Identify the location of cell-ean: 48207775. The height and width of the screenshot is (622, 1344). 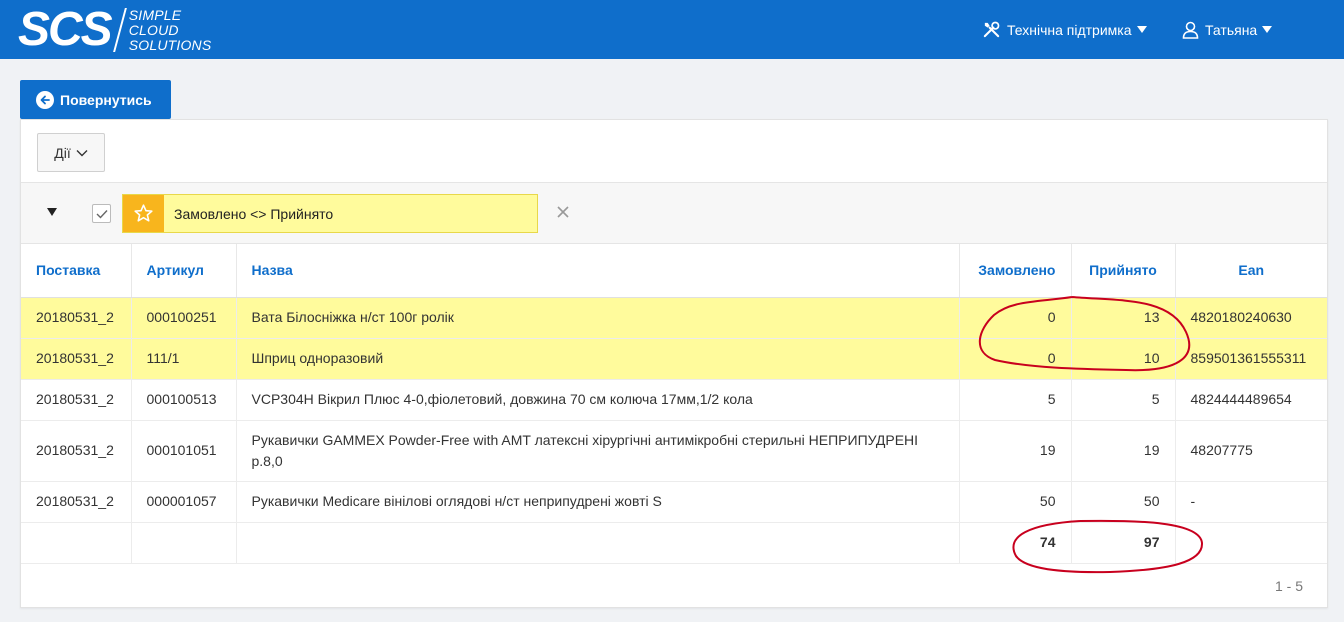
(1251, 451).